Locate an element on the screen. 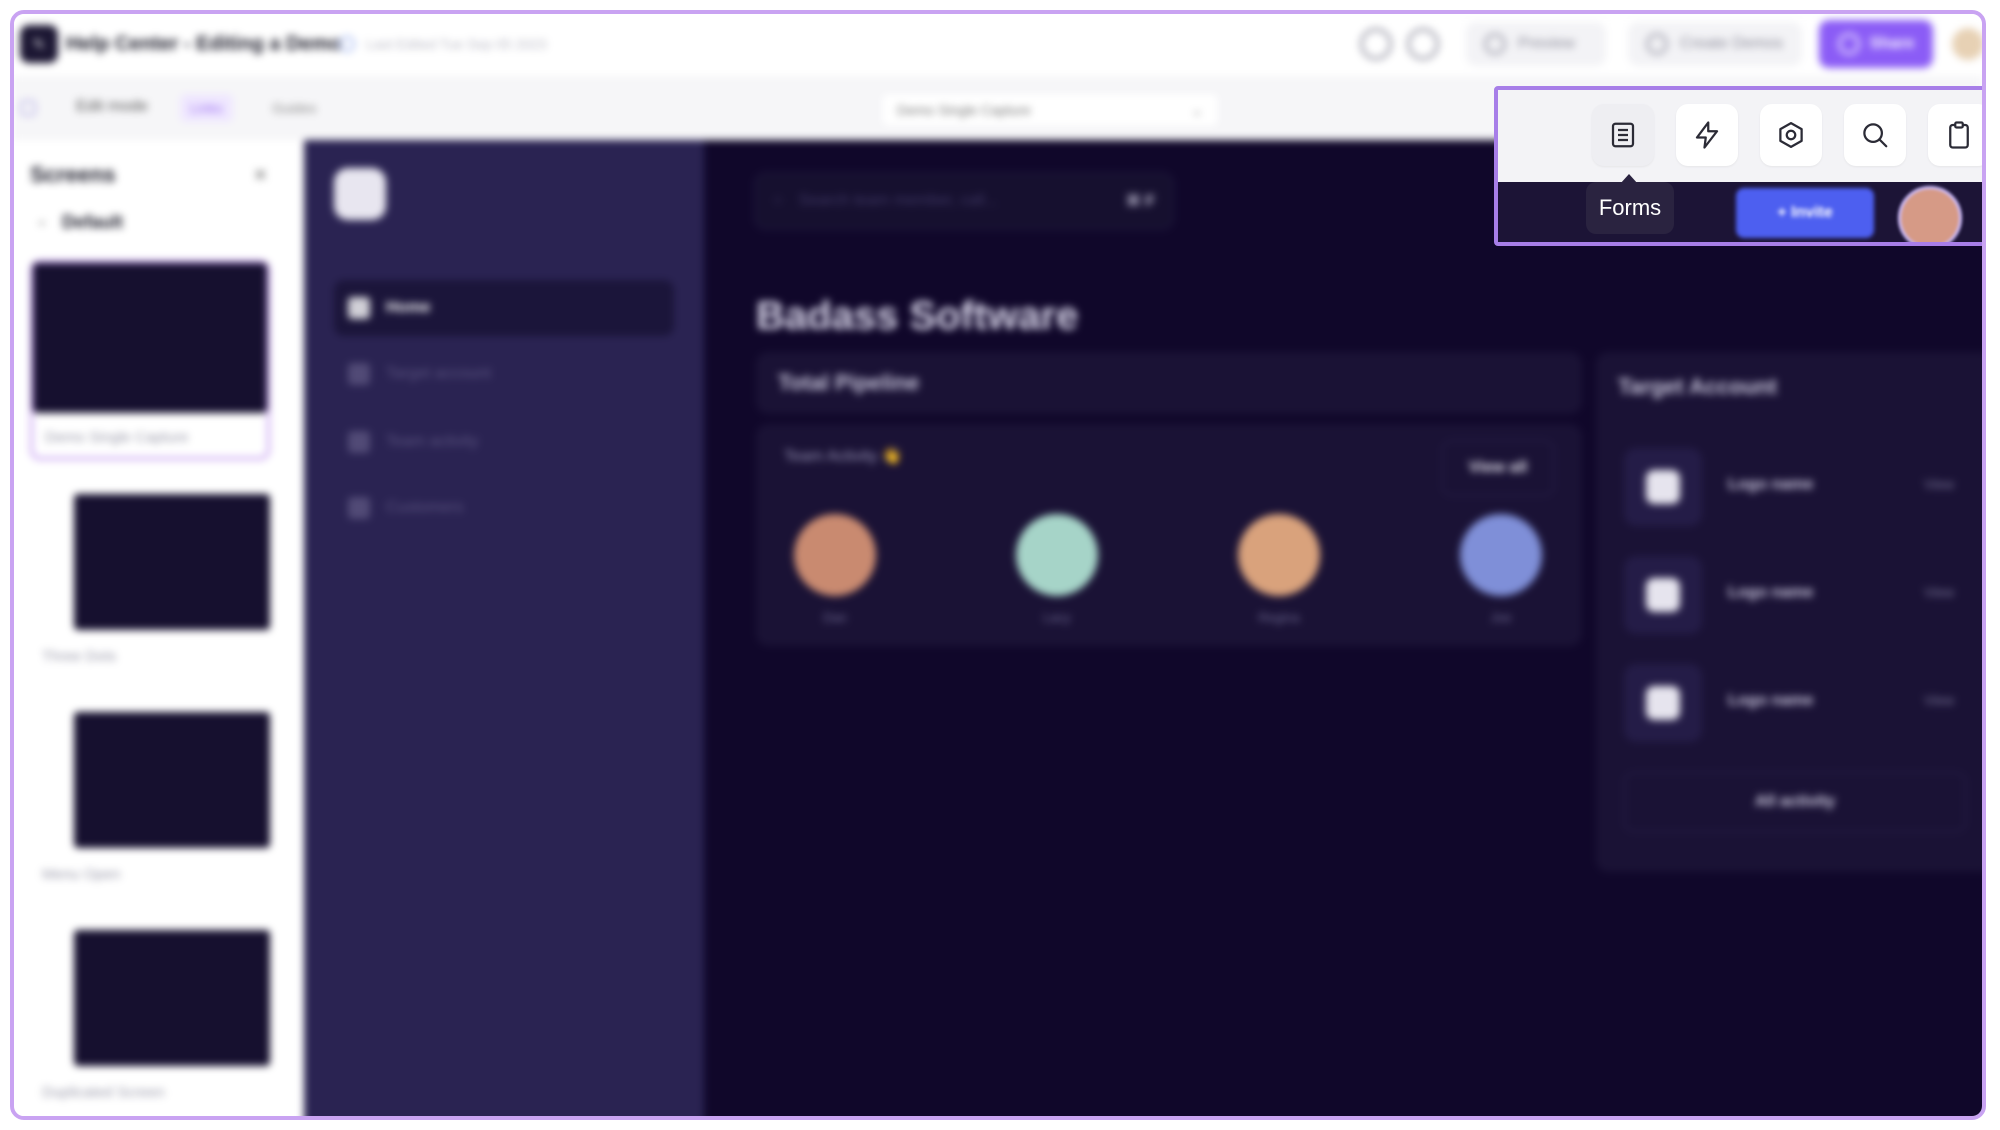 This screenshot has height=1130, width=2000. links-label: Links is located at coordinates (206, 108).